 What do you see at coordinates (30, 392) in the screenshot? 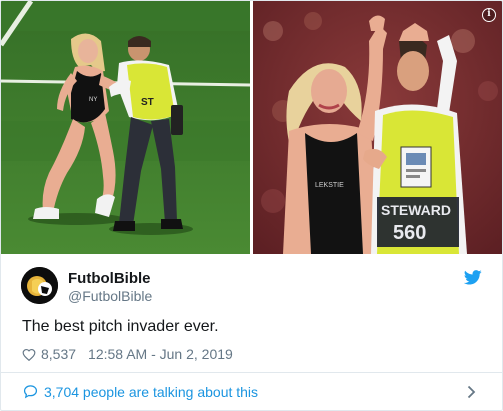
I see `speech-bubble-icon` at bounding box center [30, 392].